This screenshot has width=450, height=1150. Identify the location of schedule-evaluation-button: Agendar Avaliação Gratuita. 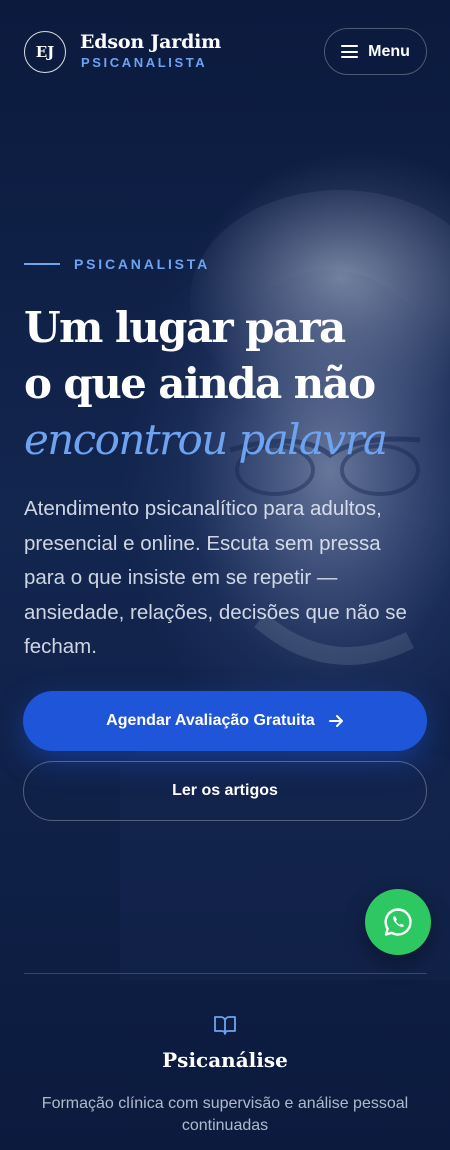
(225, 721).